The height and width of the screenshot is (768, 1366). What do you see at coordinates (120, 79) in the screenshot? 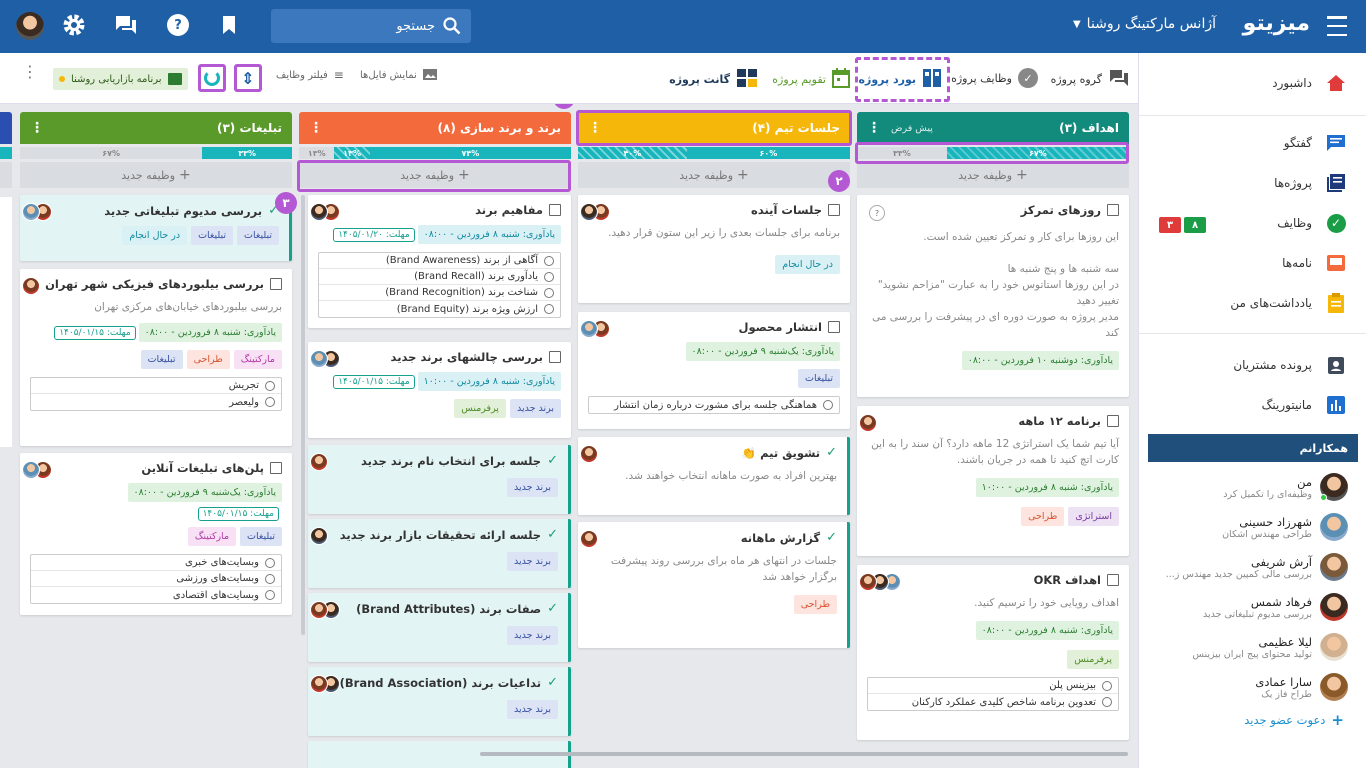
I see `project-chip: برنامه بازاریابی روشنا` at bounding box center [120, 79].